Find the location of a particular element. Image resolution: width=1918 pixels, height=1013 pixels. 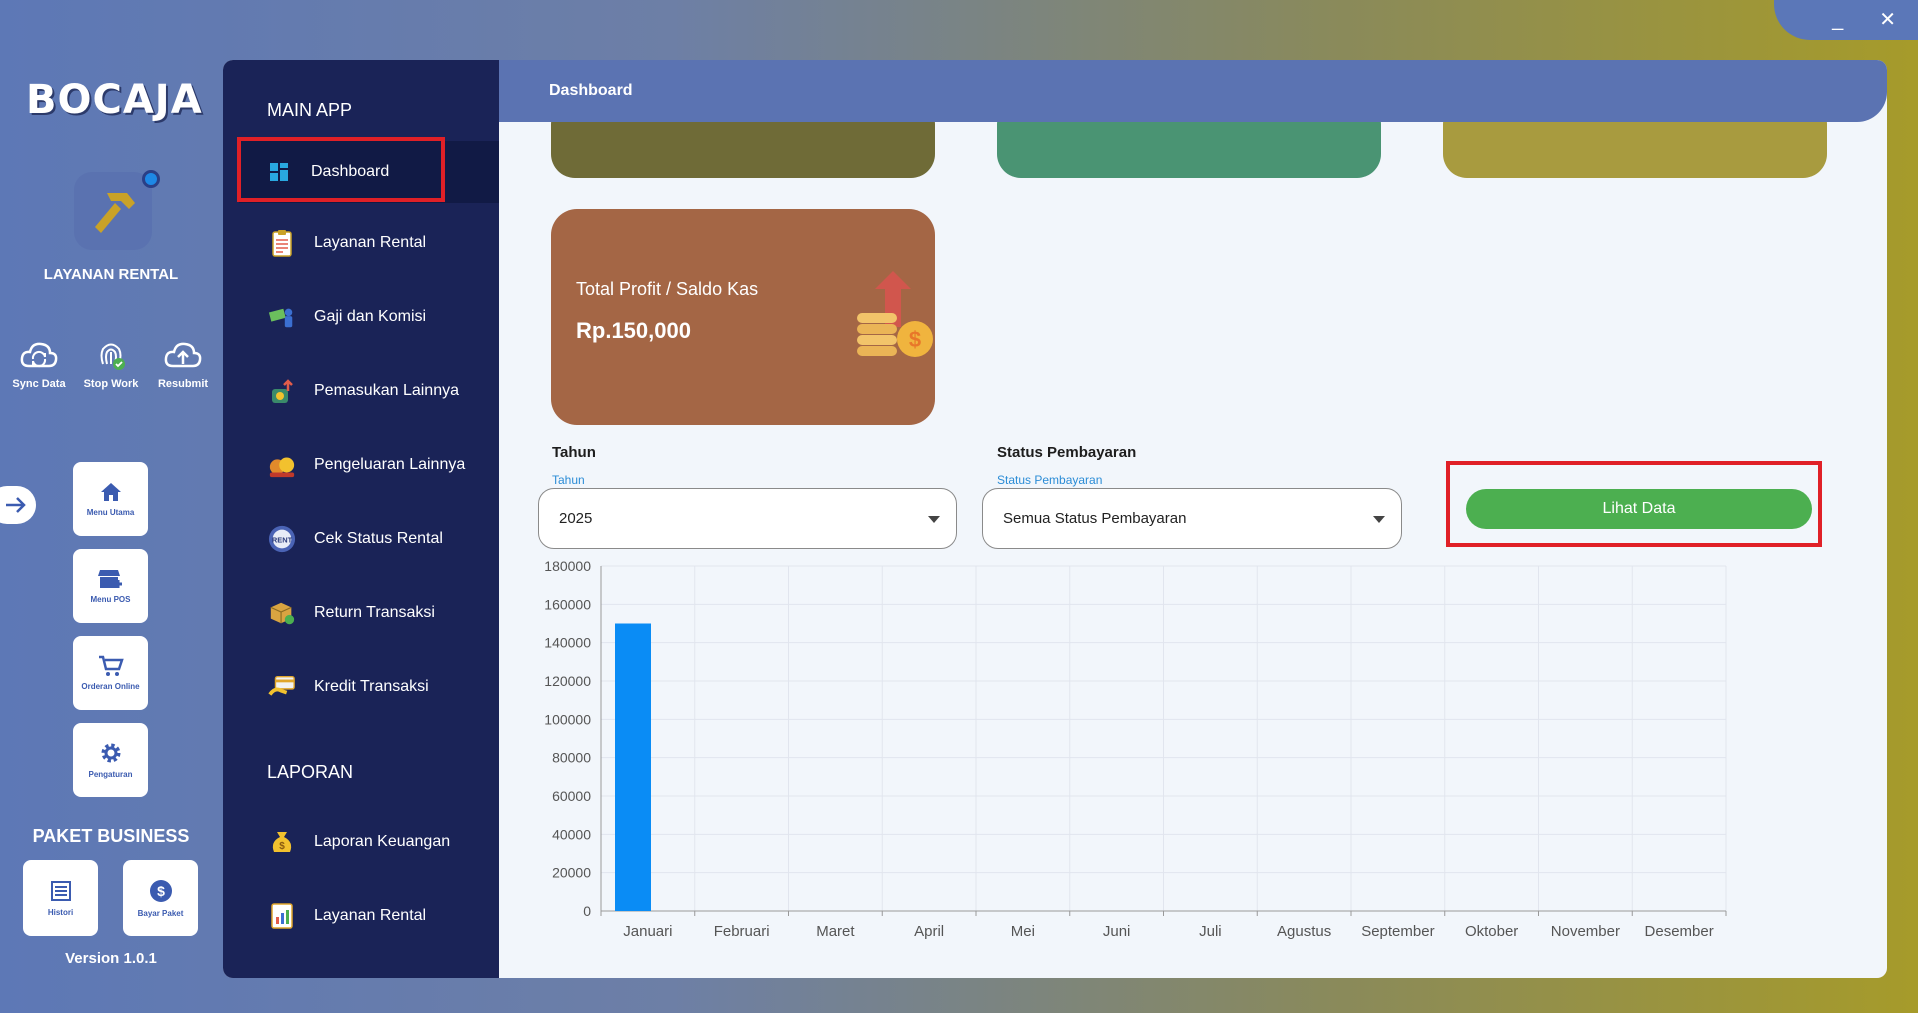

x-tick-label: Mei is located at coordinates (1023, 931).